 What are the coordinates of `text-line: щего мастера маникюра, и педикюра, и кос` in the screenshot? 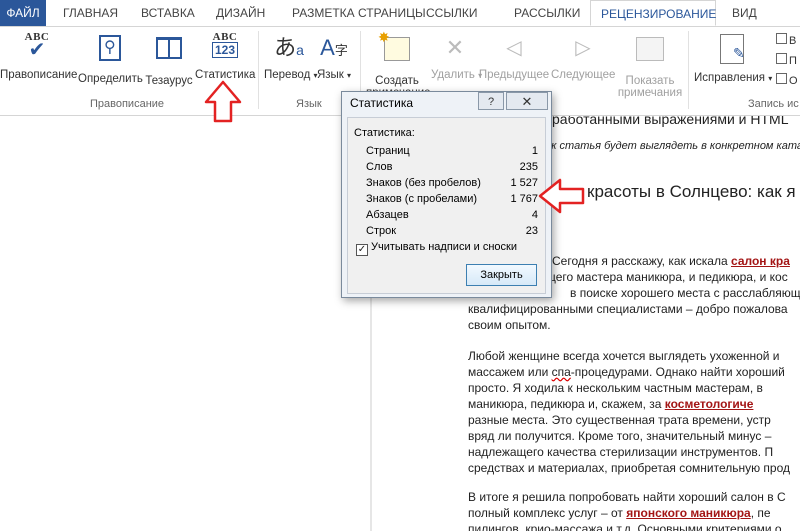 It's located at (667, 277).